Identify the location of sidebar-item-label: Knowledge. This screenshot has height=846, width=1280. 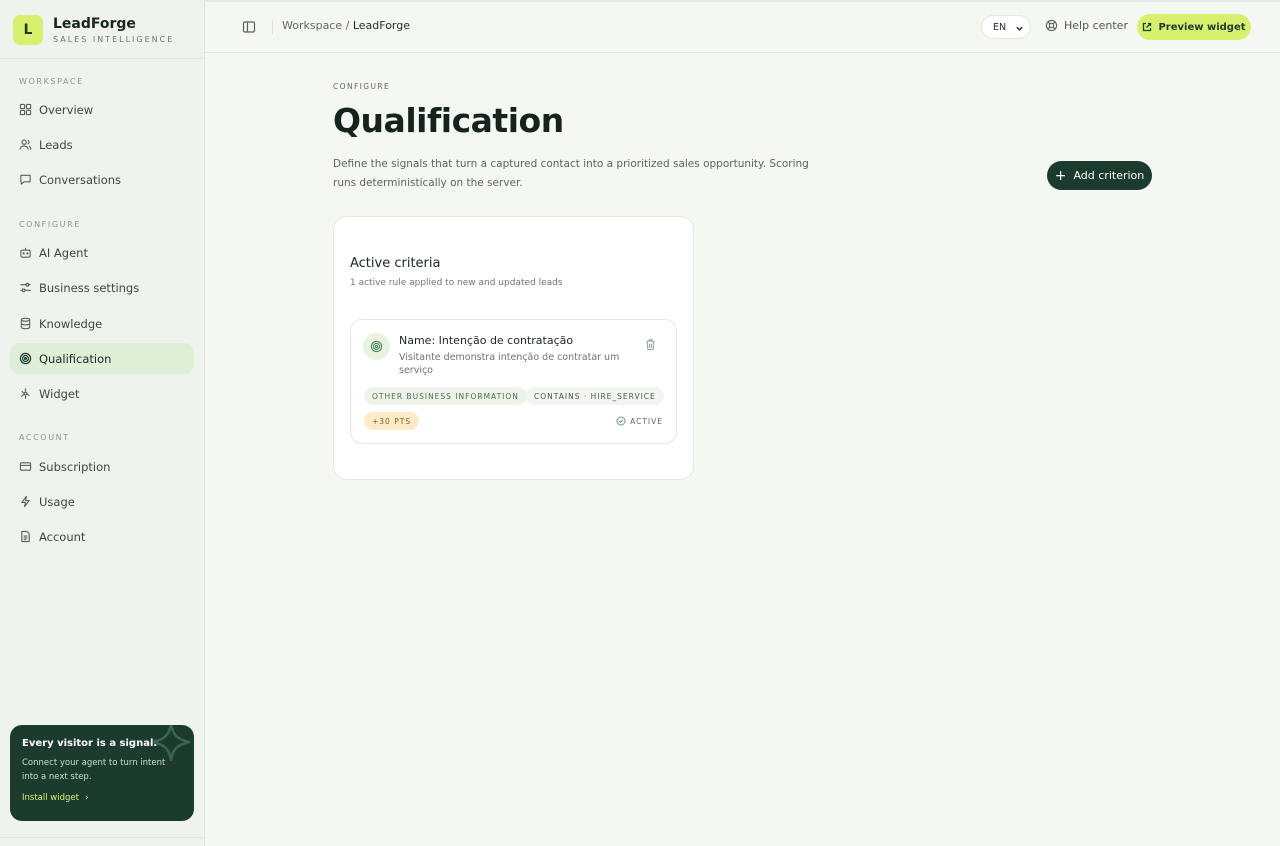
(71, 323).